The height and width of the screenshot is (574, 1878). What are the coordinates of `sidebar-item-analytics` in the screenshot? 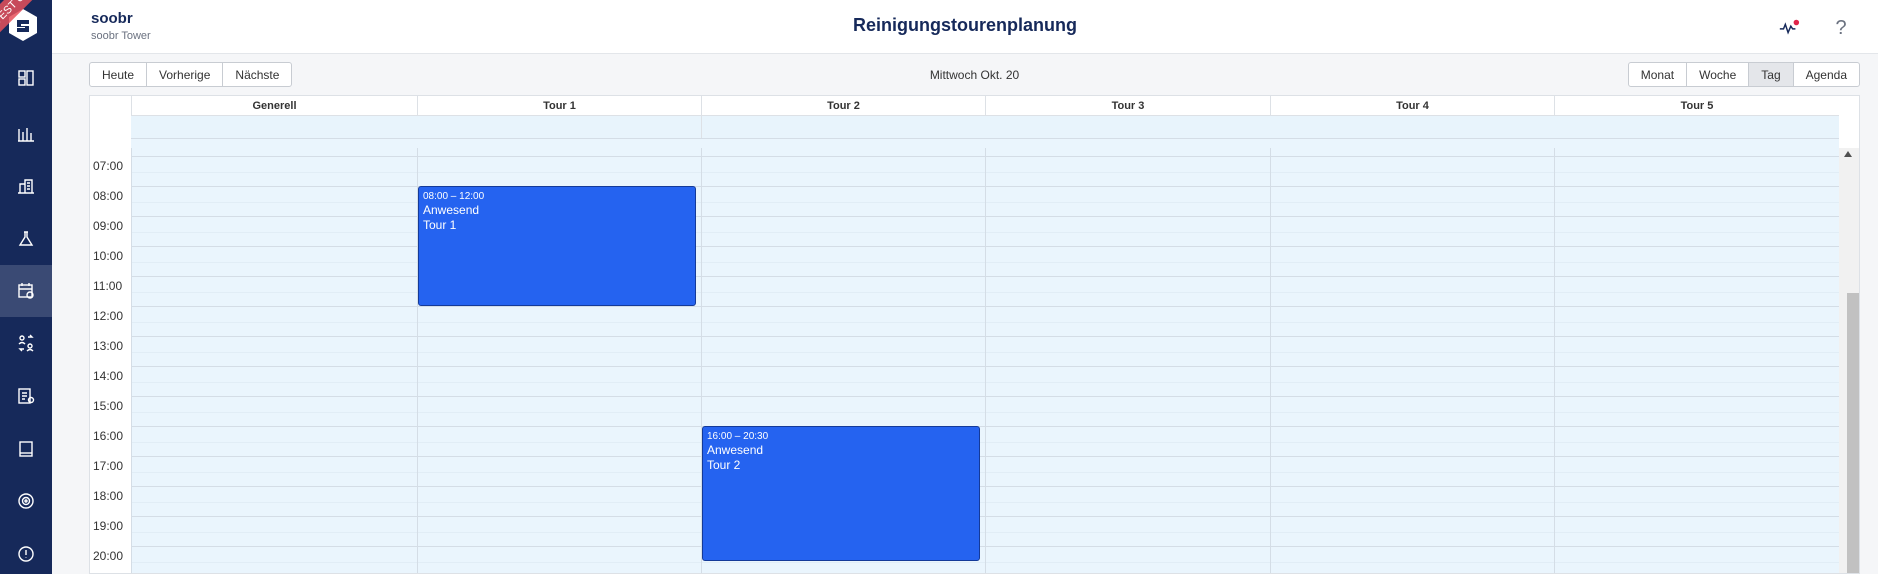 It's located at (26, 134).